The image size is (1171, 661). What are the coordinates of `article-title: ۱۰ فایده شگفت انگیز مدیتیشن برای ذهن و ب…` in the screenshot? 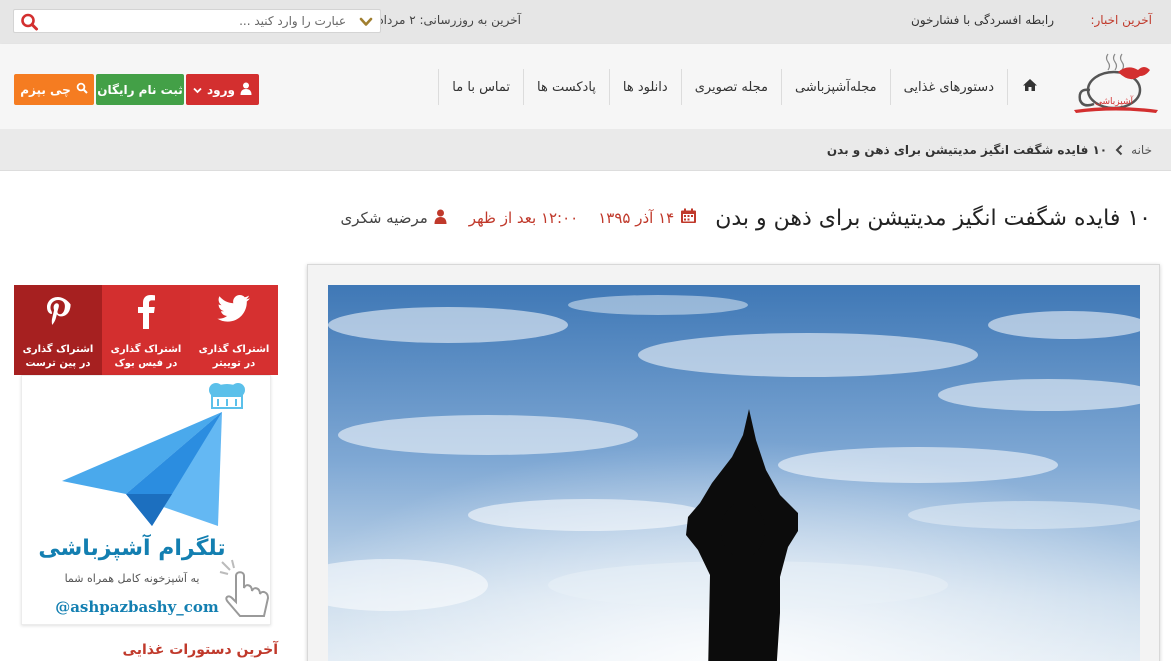 It's located at (933, 218).